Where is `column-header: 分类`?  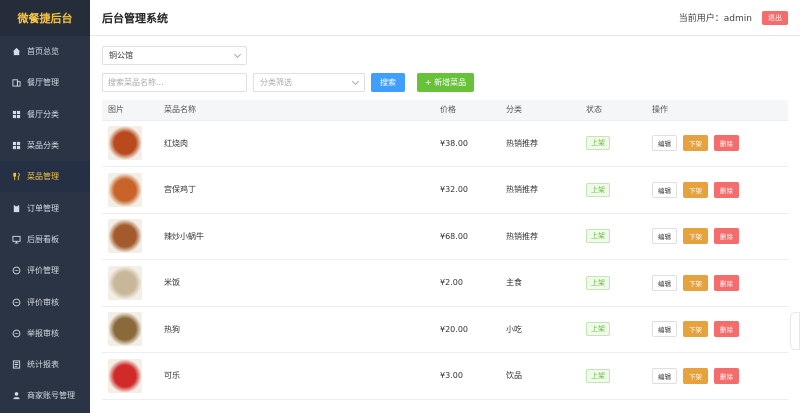 column-header: 分类 is located at coordinates (540, 110).